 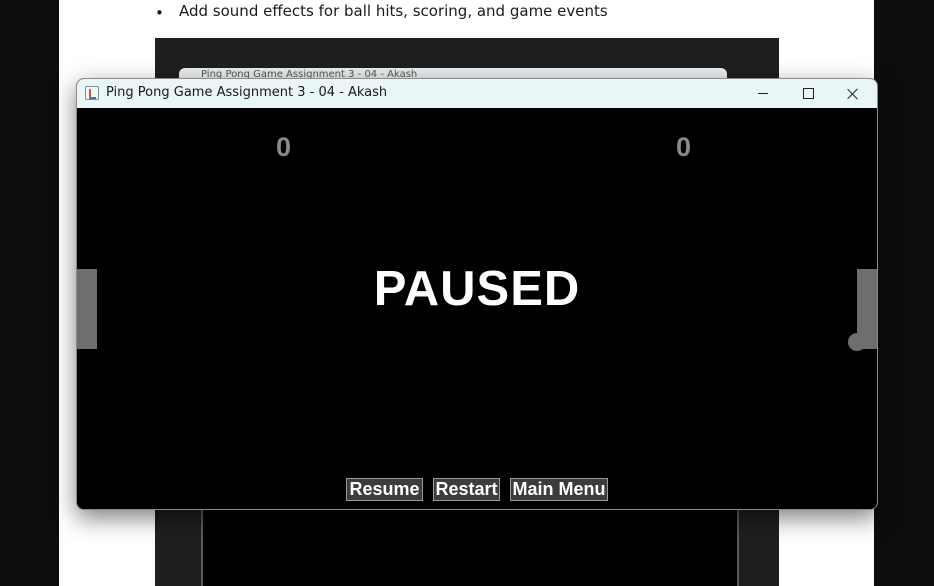 What do you see at coordinates (477, 93) in the screenshot?
I see `window-titlebar: Ping Pong Game Assignment 3 - 04 - Akash` at bounding box center [477, 93].